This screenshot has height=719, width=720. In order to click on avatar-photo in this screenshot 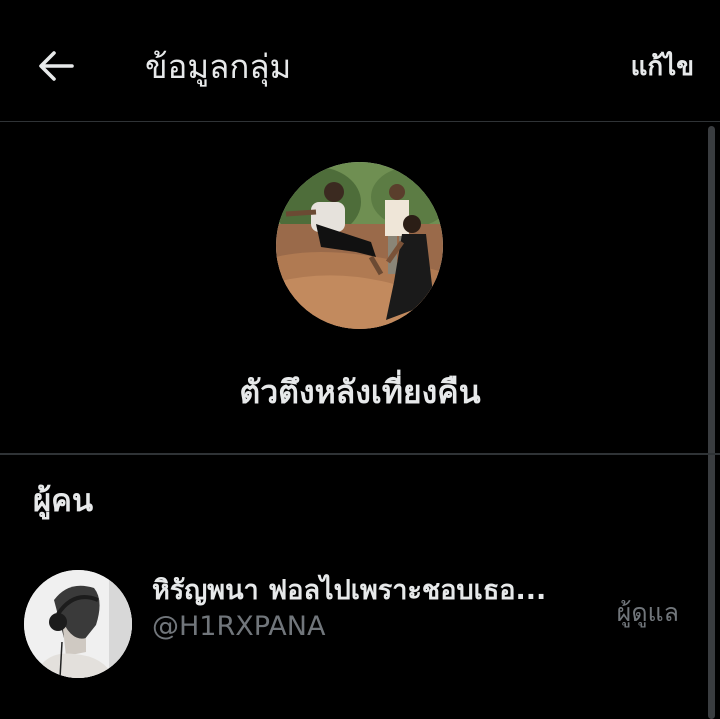, I will do `click(78, 624)`.